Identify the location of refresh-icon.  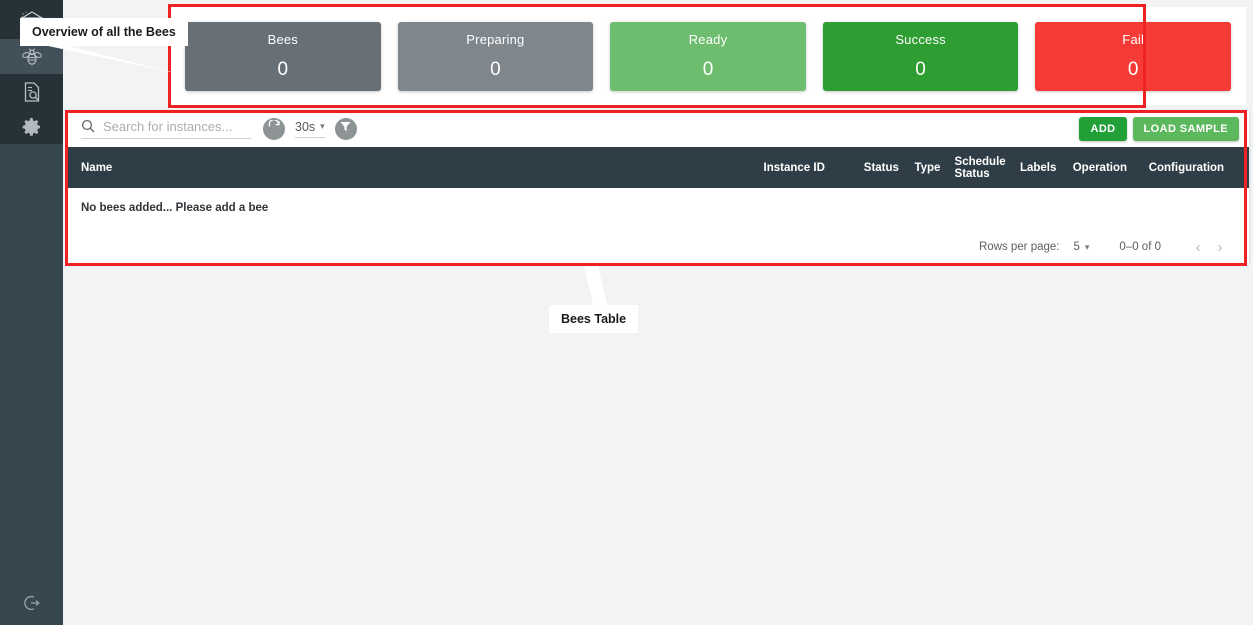
(274, 128).